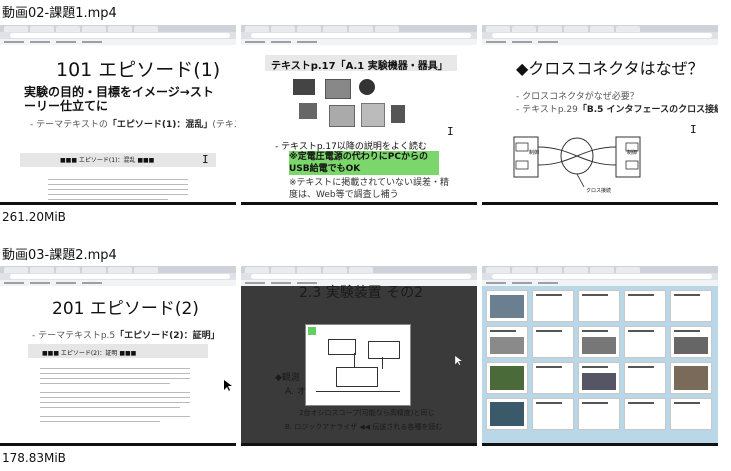 The height and width of the screenshot is (471, 731). Describe the element at coordinates (34, 217) in the screenshot. I see `file-size-1: 261.20MiB` at that location.